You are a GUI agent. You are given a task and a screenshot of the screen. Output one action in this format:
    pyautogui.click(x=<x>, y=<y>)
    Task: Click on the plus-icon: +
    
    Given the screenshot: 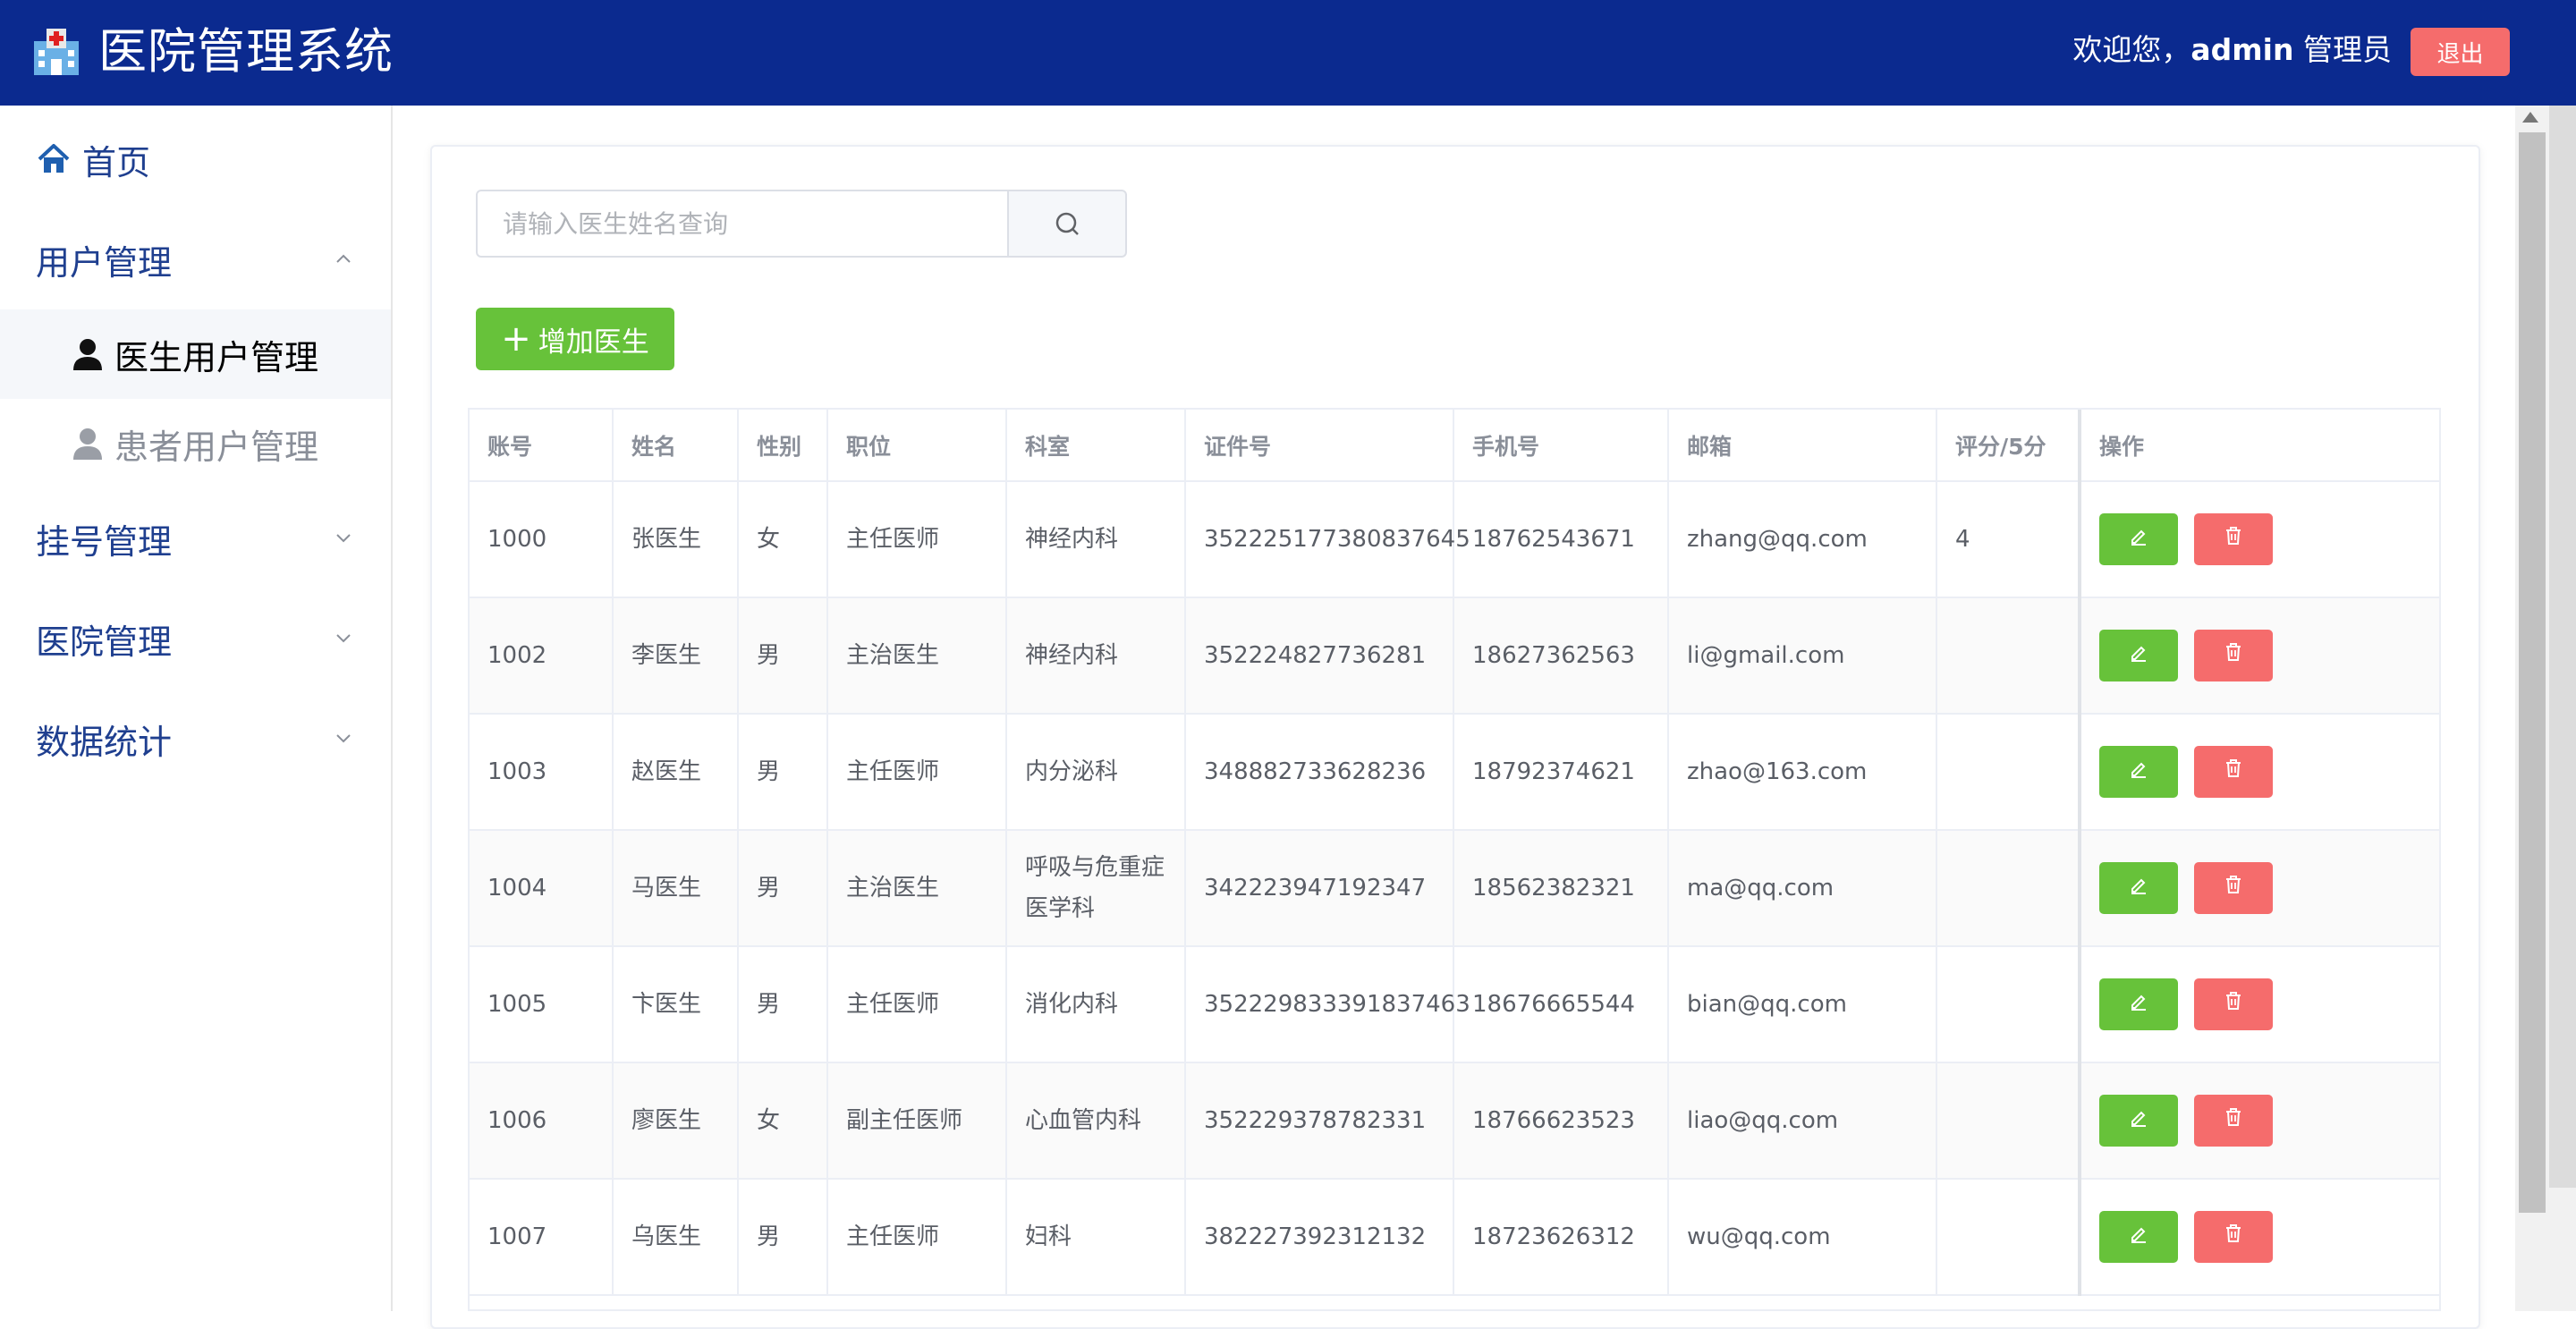 What is the action you would take?
    pyautogui.click(x=516, y=339)
    